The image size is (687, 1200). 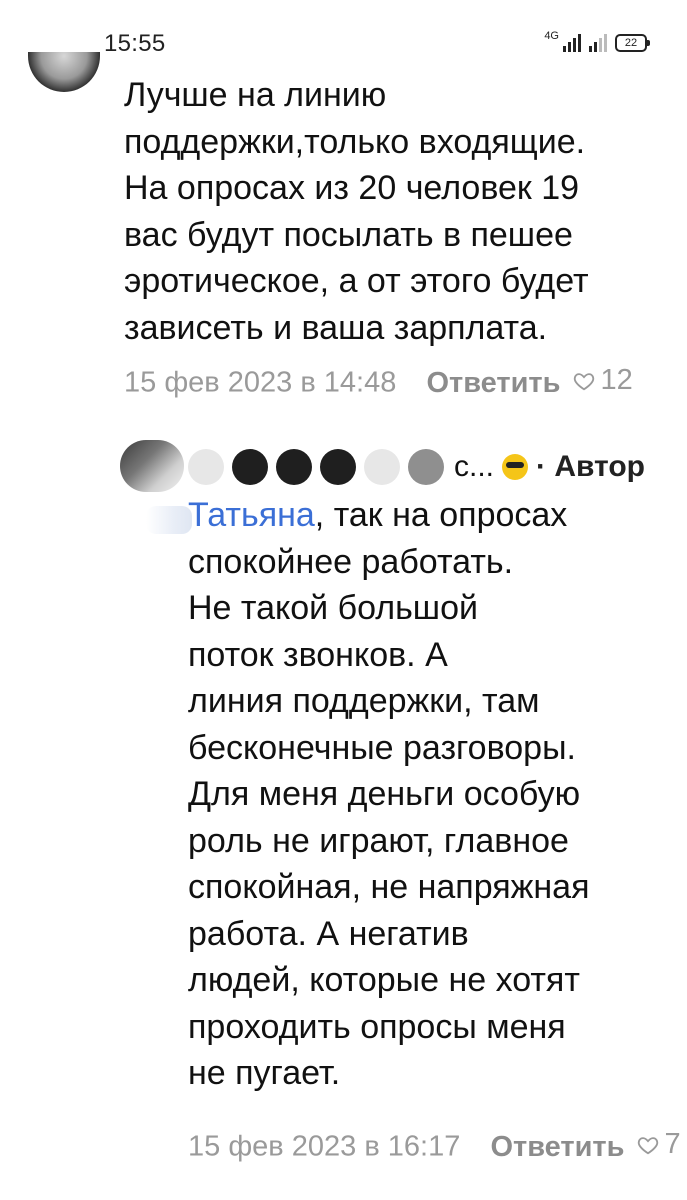 I want to click on comment-date: 15 фев 2023 в 14:48, so click(x=260, y=382).